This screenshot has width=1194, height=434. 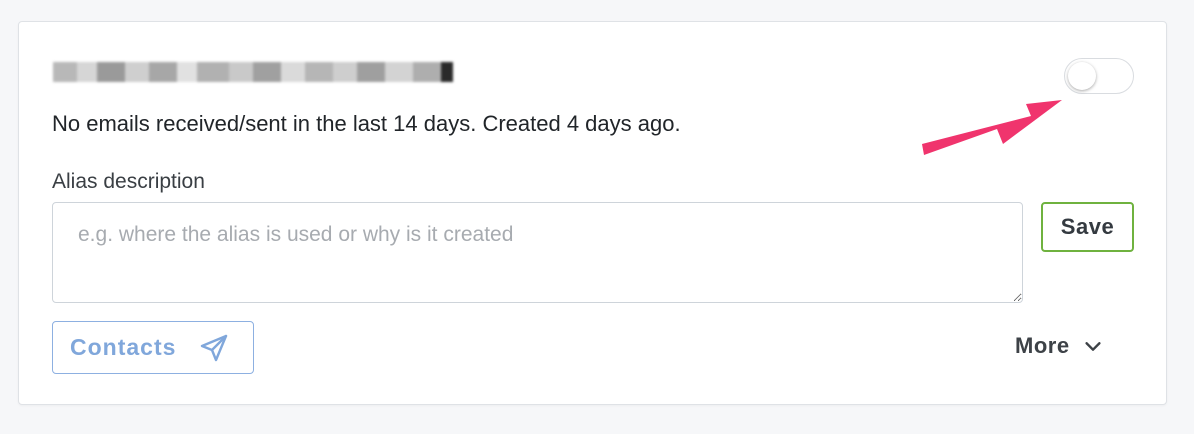 What do you see at coordinates (253, 72) in the screenshot?
I see `alias-email-redacted` at bounding box center [253, 72].